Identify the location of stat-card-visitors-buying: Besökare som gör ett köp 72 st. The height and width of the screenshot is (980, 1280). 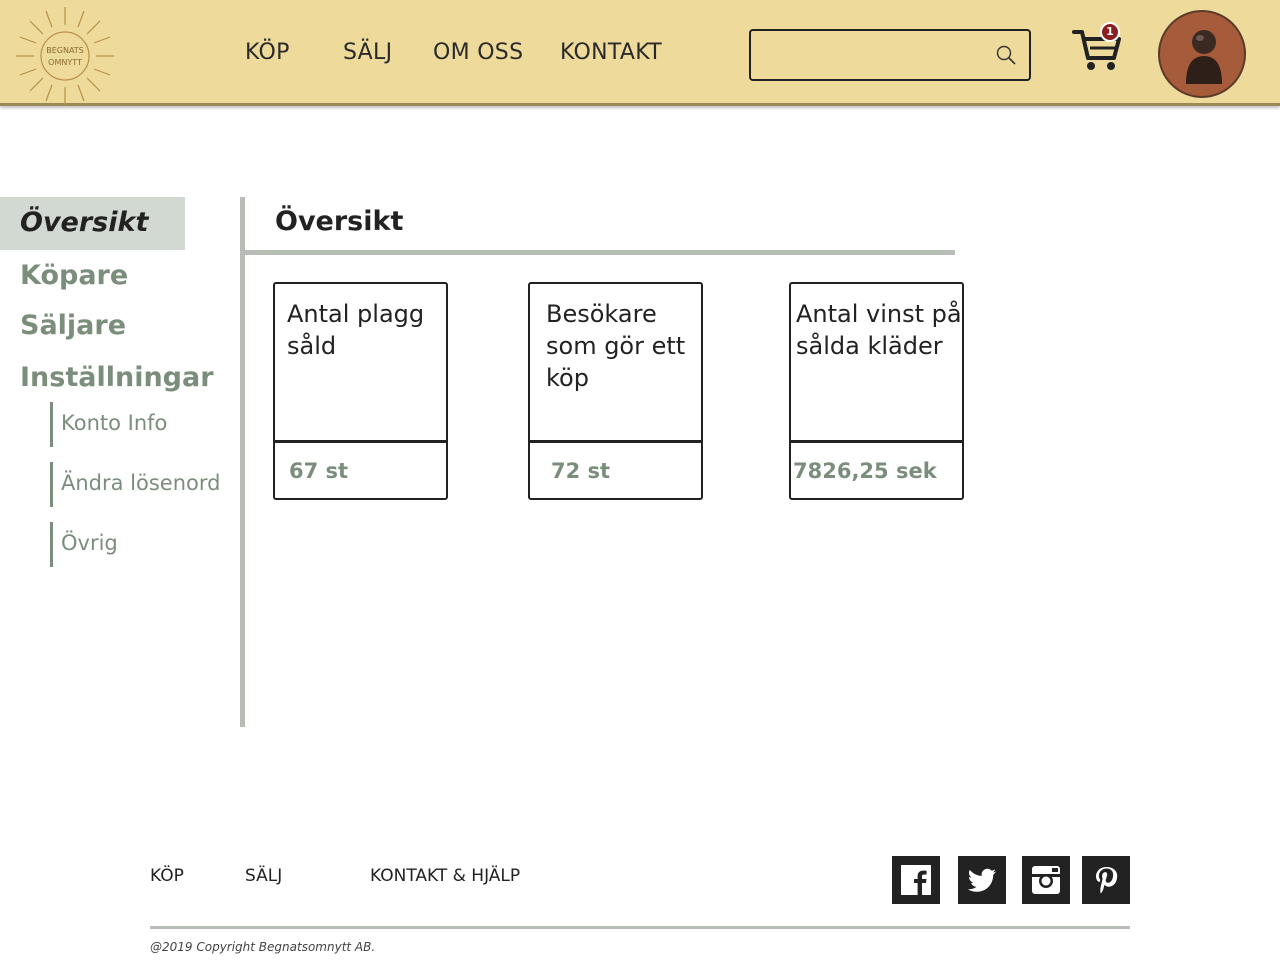
(615, 391).